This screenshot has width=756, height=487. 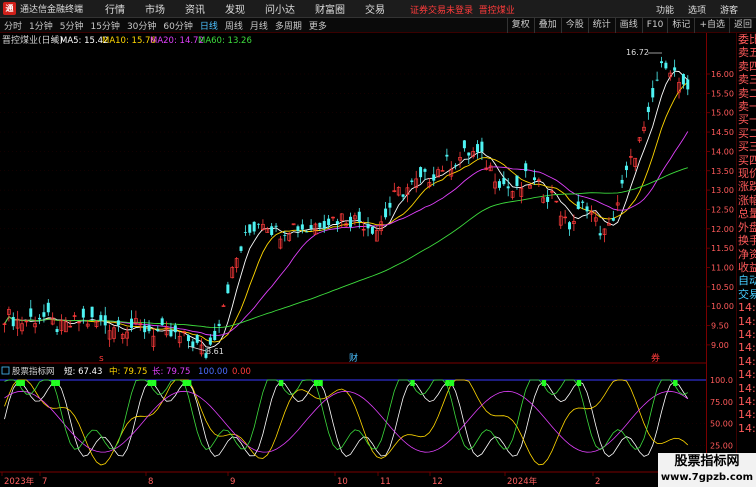 I want to click on price-tick-label: 11.50, so click(x=722, y=248).